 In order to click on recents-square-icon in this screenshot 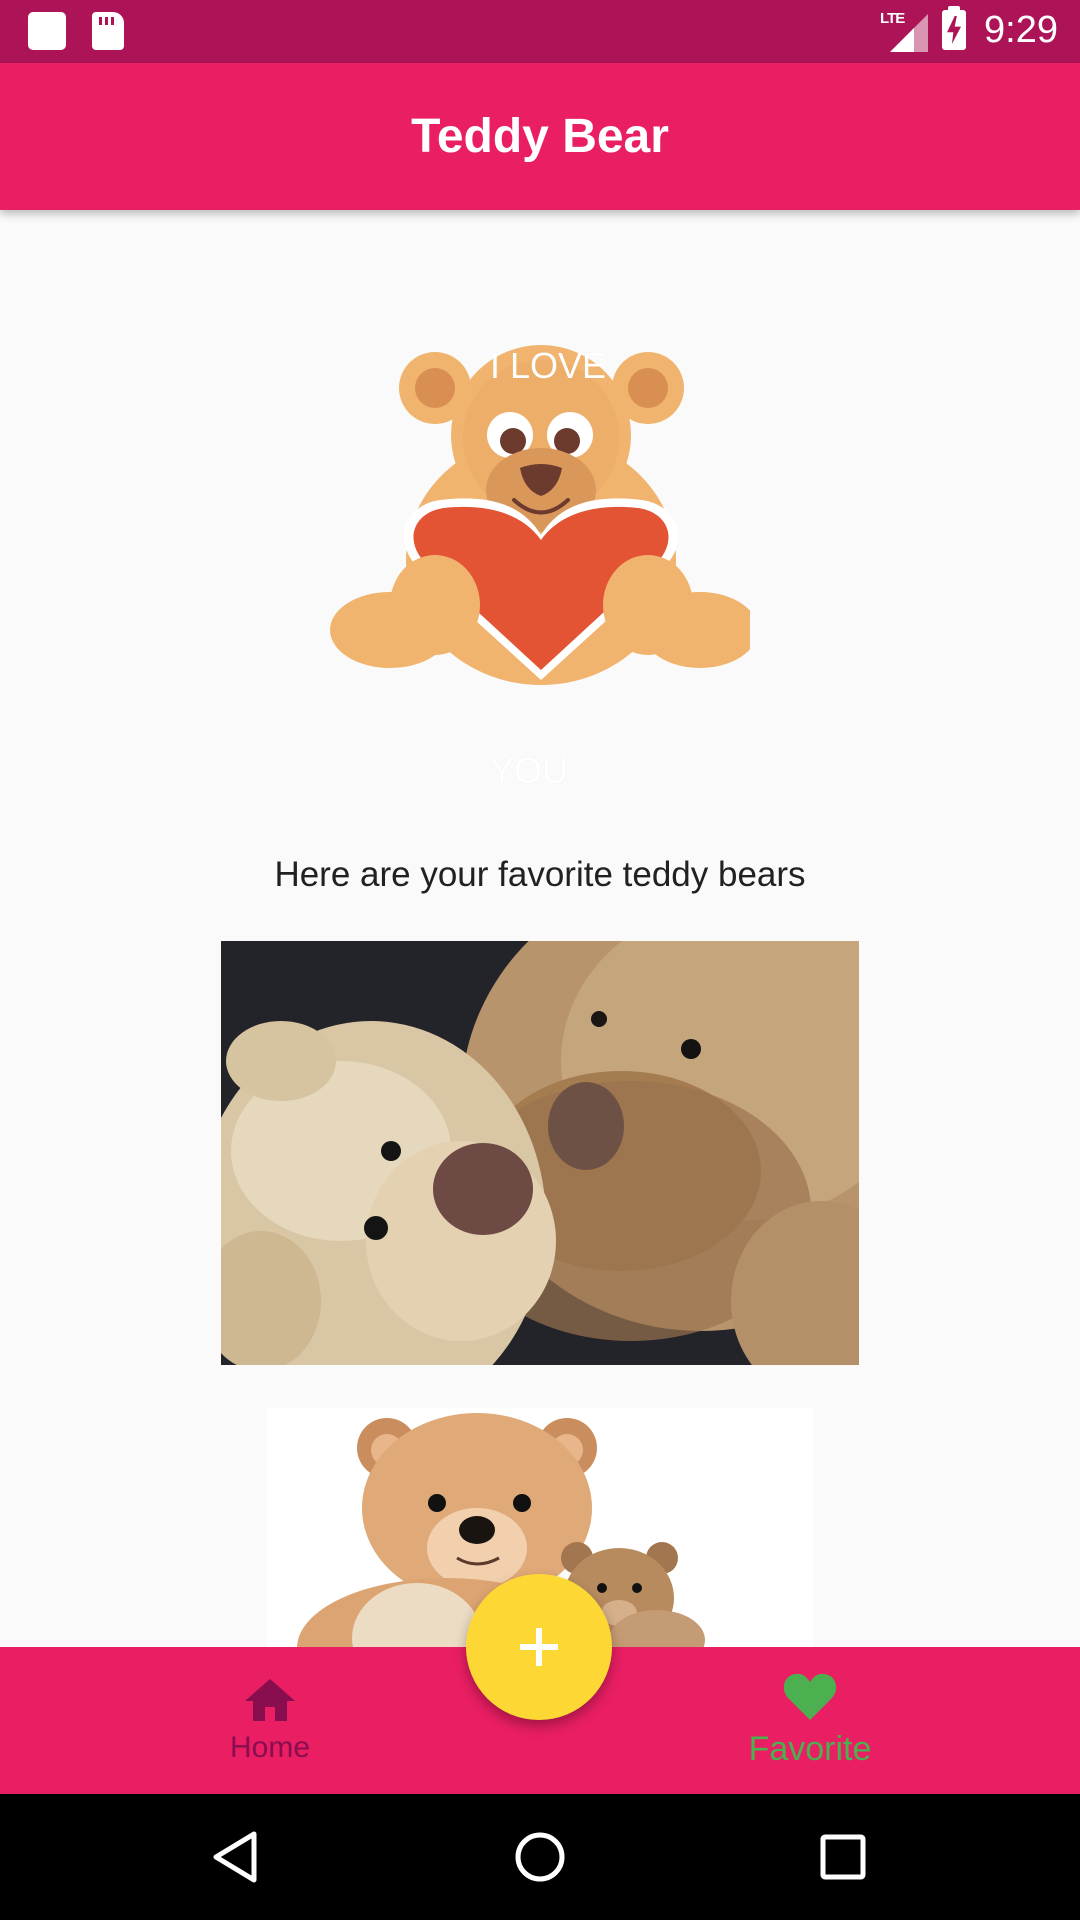, I will do `click(843, 1857)`.